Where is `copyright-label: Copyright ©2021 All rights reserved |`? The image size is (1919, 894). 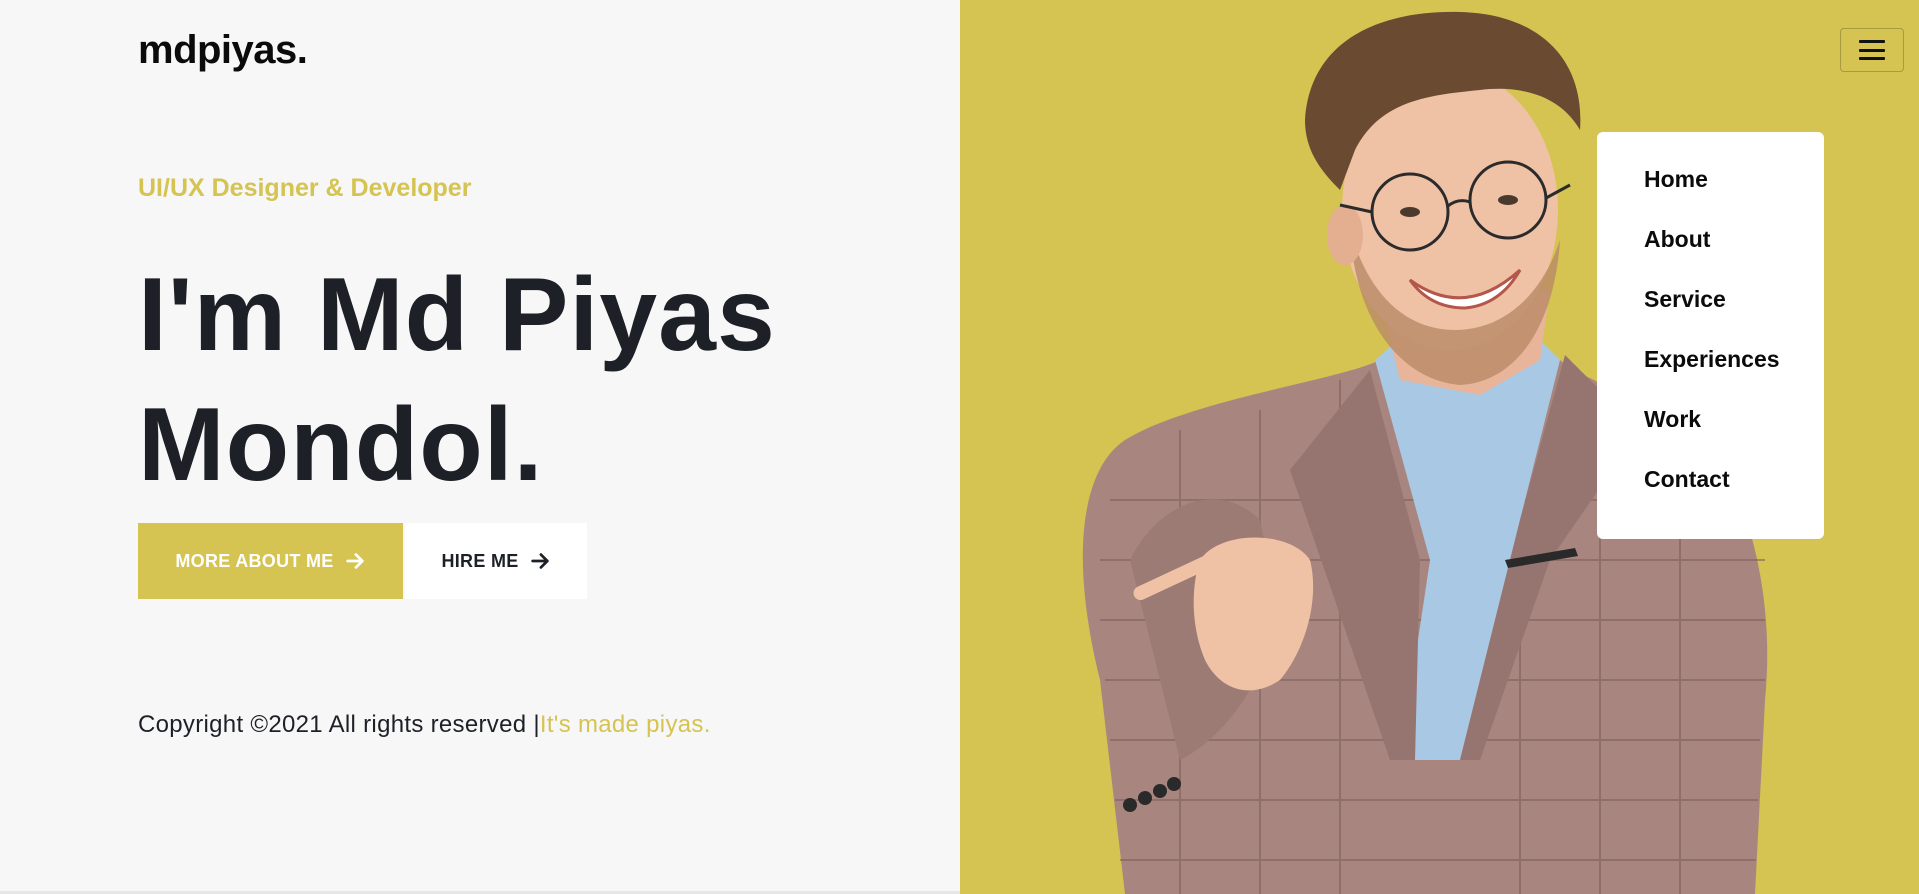 copyright-label: Copyright ©2021 All rights reserved | is located at coordinates (339, 724).